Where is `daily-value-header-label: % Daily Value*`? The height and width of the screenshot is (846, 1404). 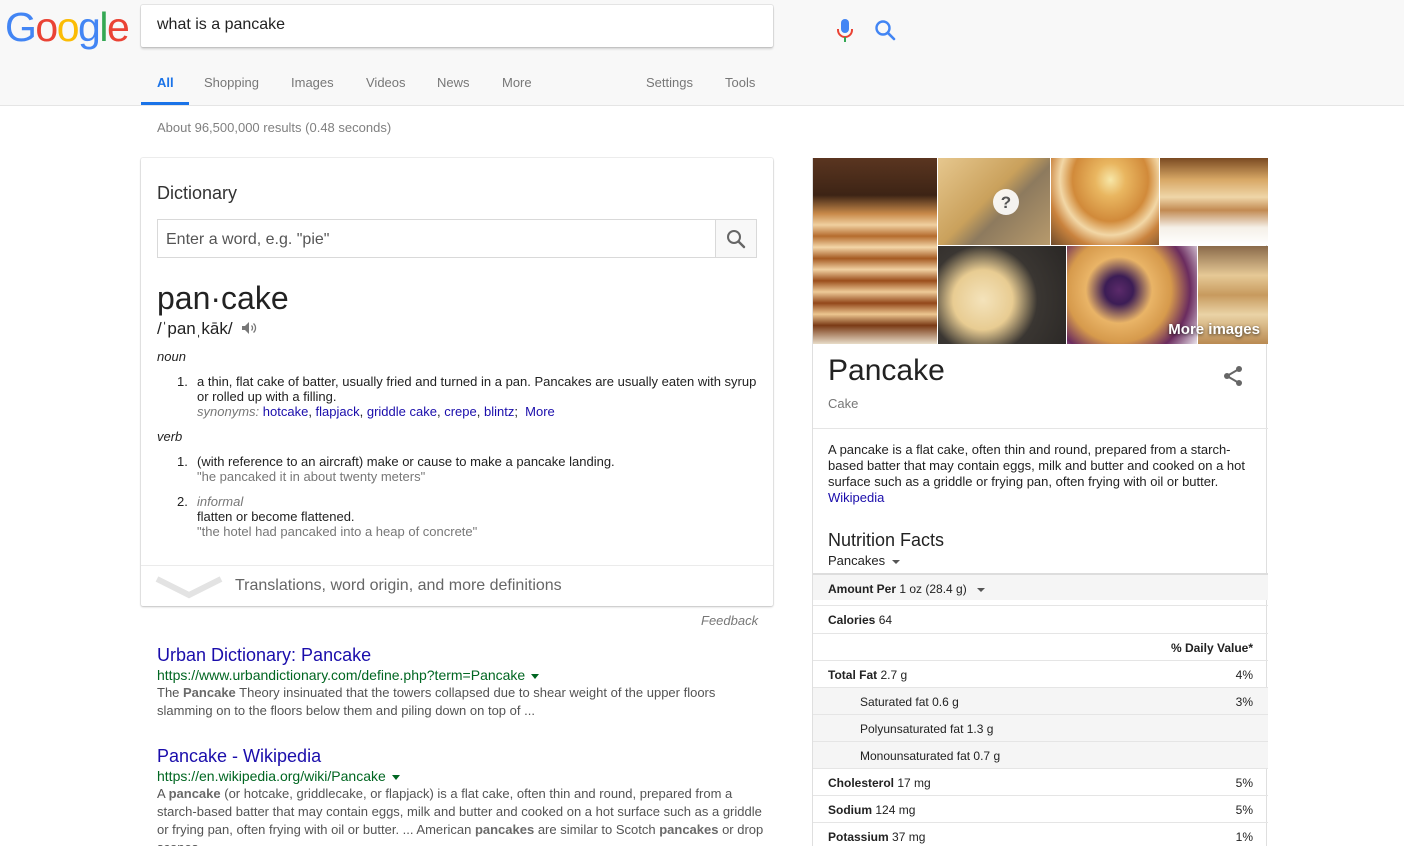 daily-value-header-label: % Daily Value* is located at coordinates (1211, 648).